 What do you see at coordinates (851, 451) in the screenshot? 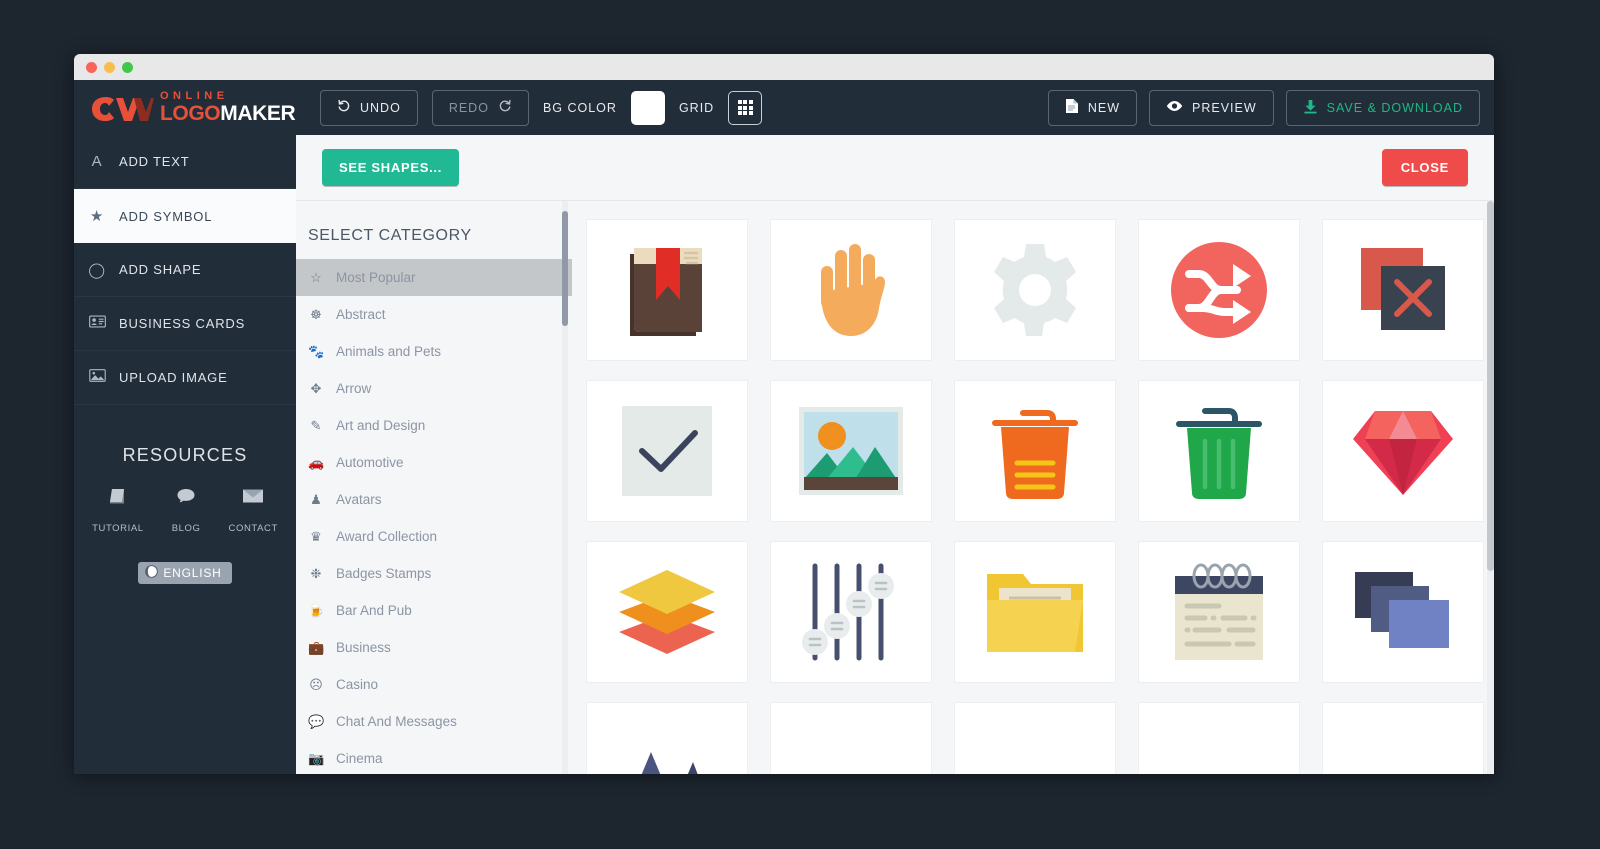
I see `symbol-cell-picture-landscape` at bounding box center [851, 451].